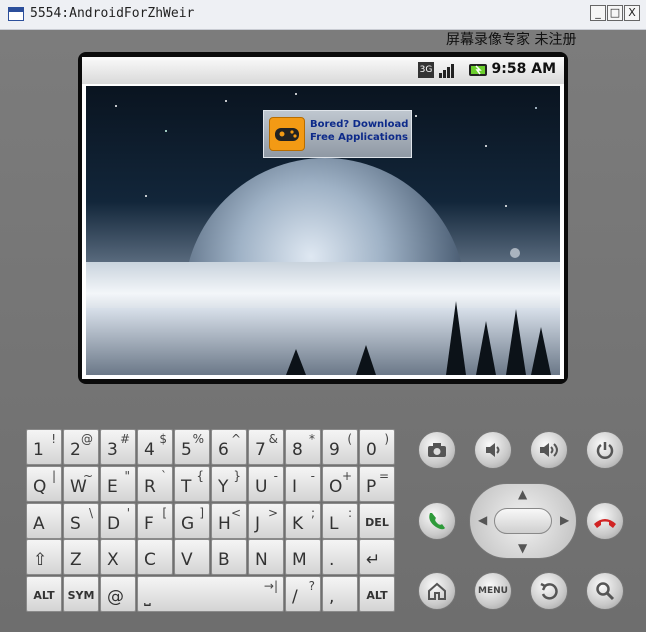 The image size is (646, 632). I want to click on key-4-5: ,, so click(340, 594).